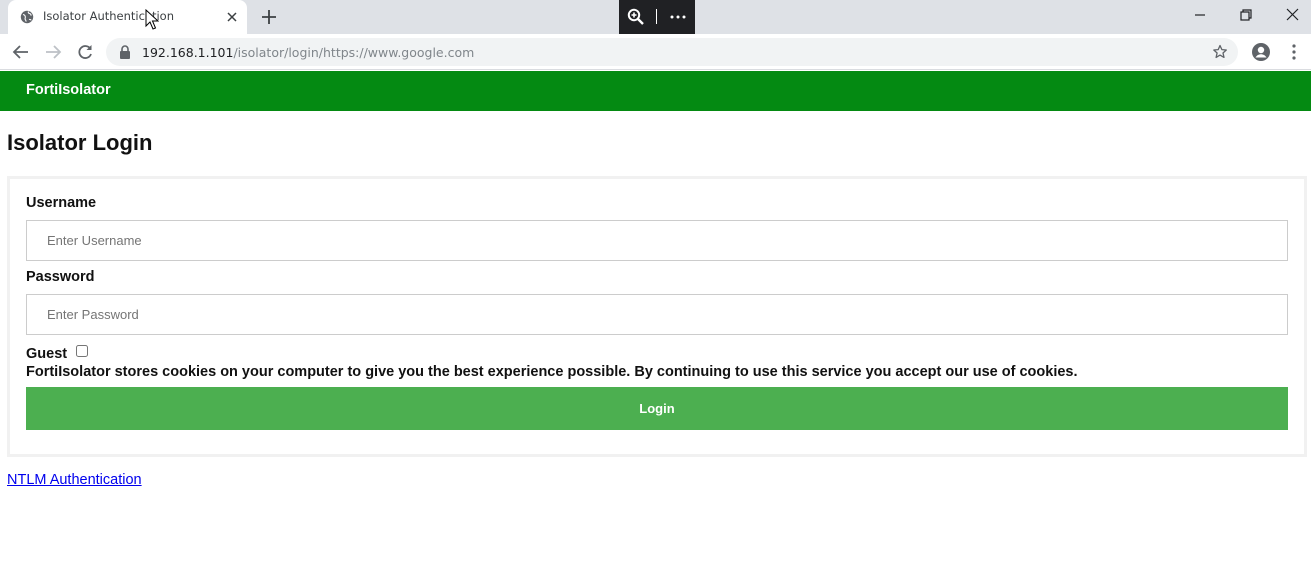 Image resolution: width=1311 pixels, height=588 pixels. What do you see at coordinates (82, 351) in the screenshot?
I see `guest-checkbox` at bounding box center [82, 351].